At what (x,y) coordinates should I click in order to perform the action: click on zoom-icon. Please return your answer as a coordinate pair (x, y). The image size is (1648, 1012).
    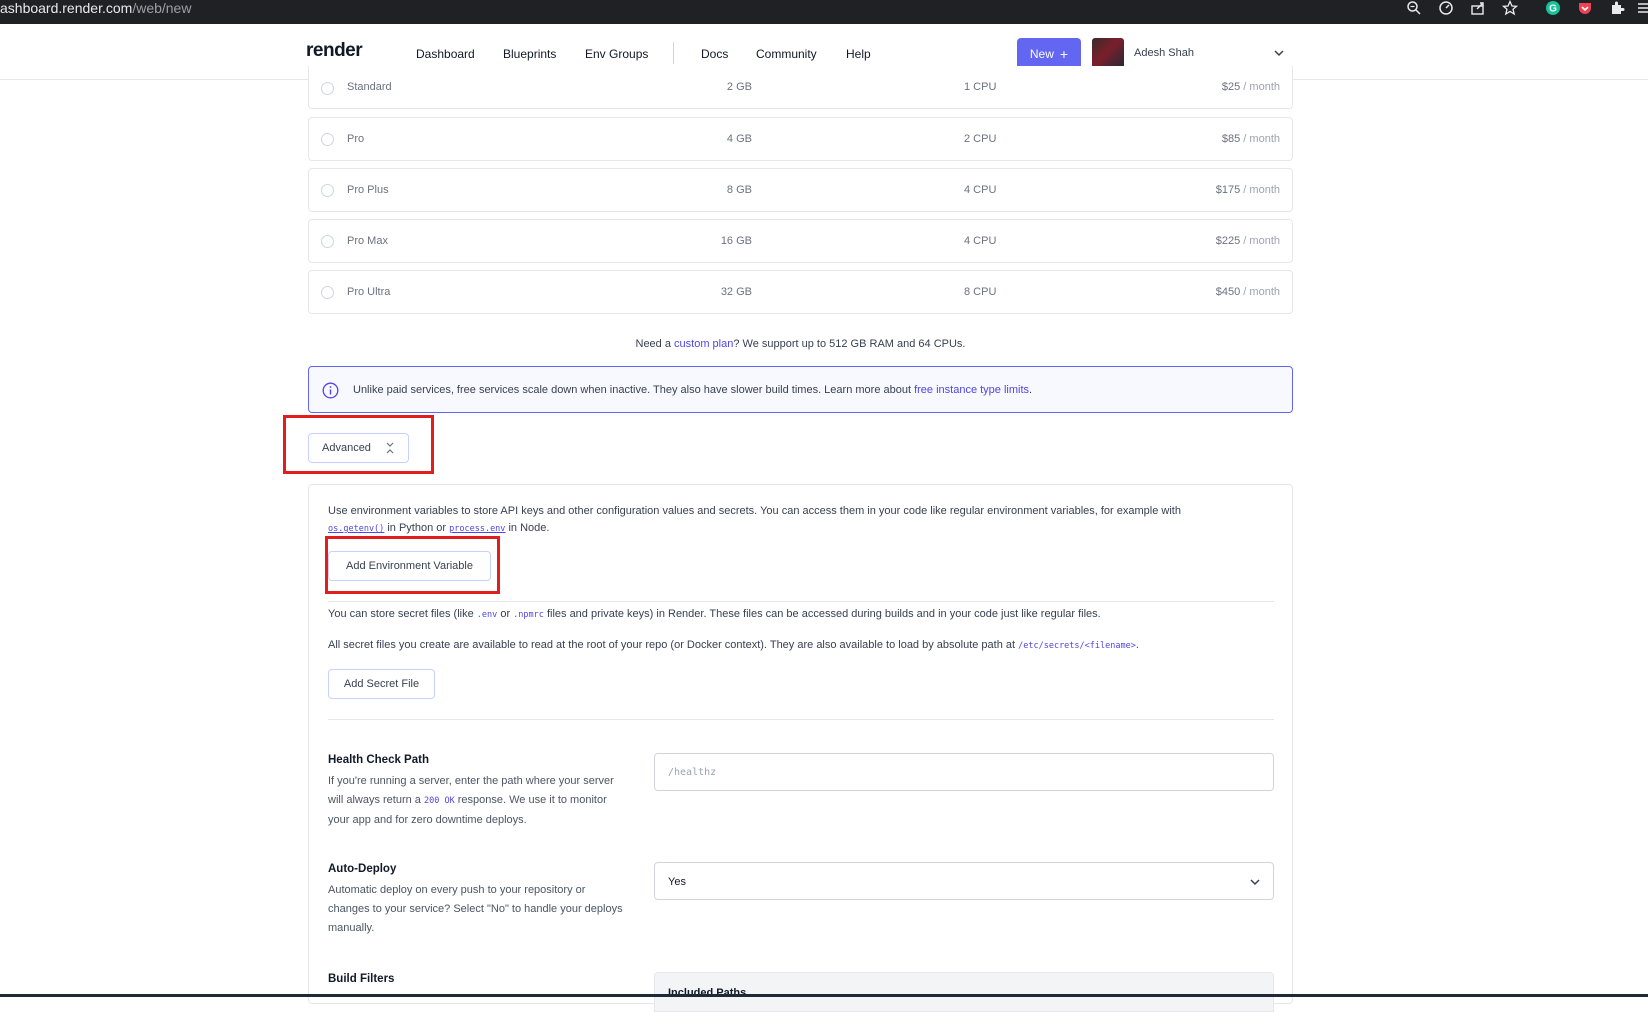
    Looking at the image, I should click on (1414, 8).